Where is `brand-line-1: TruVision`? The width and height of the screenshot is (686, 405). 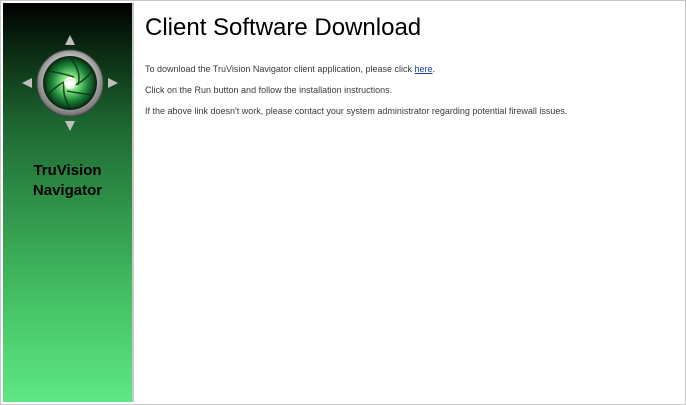
brand-line-1: TruVision is located at coordinates (67, 170).